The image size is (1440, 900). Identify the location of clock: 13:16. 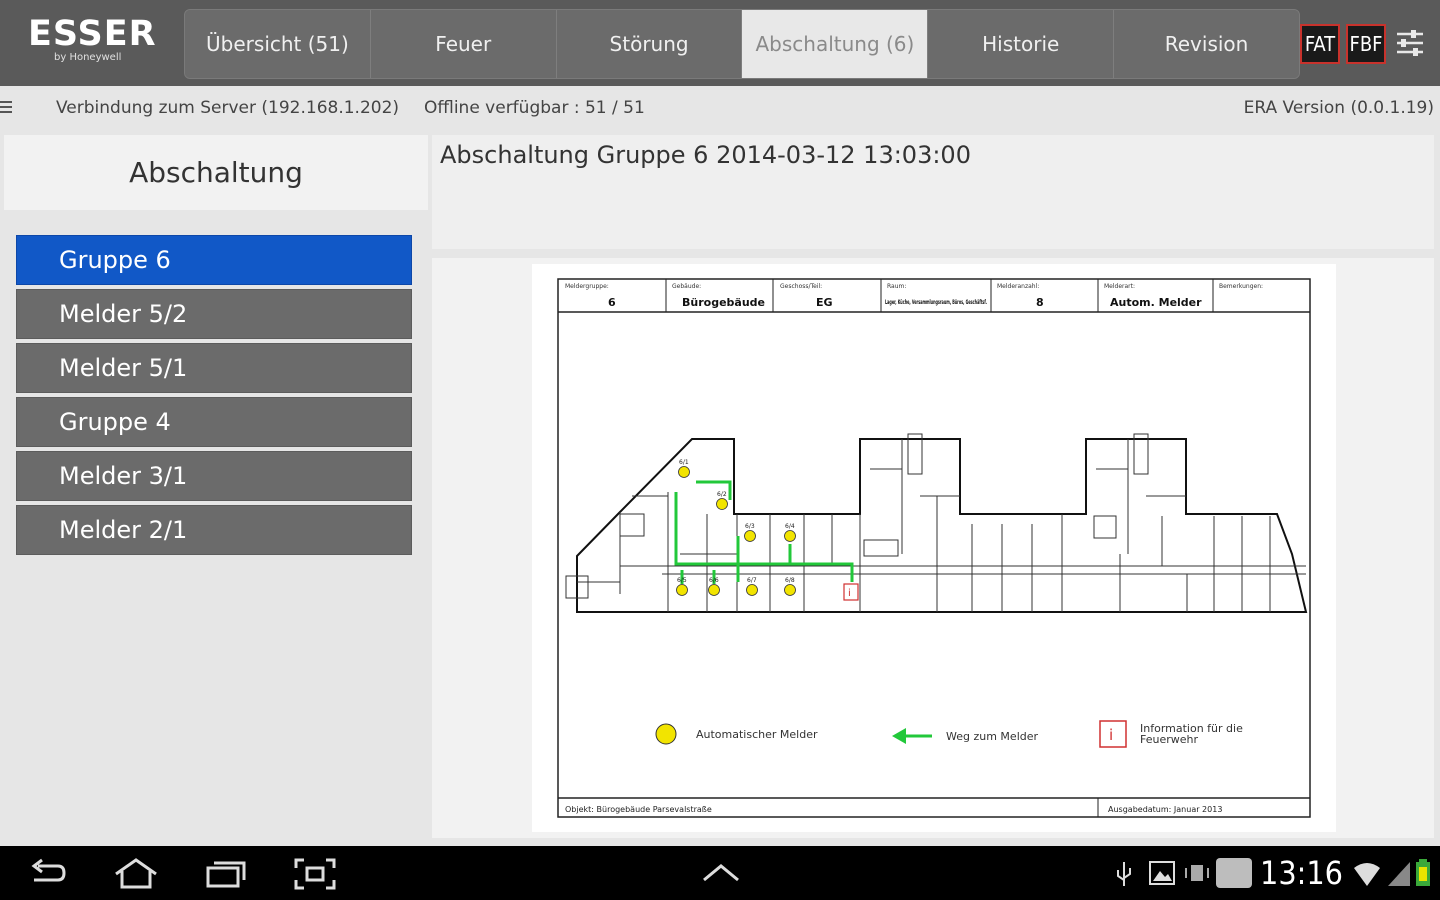
(1301, 873).